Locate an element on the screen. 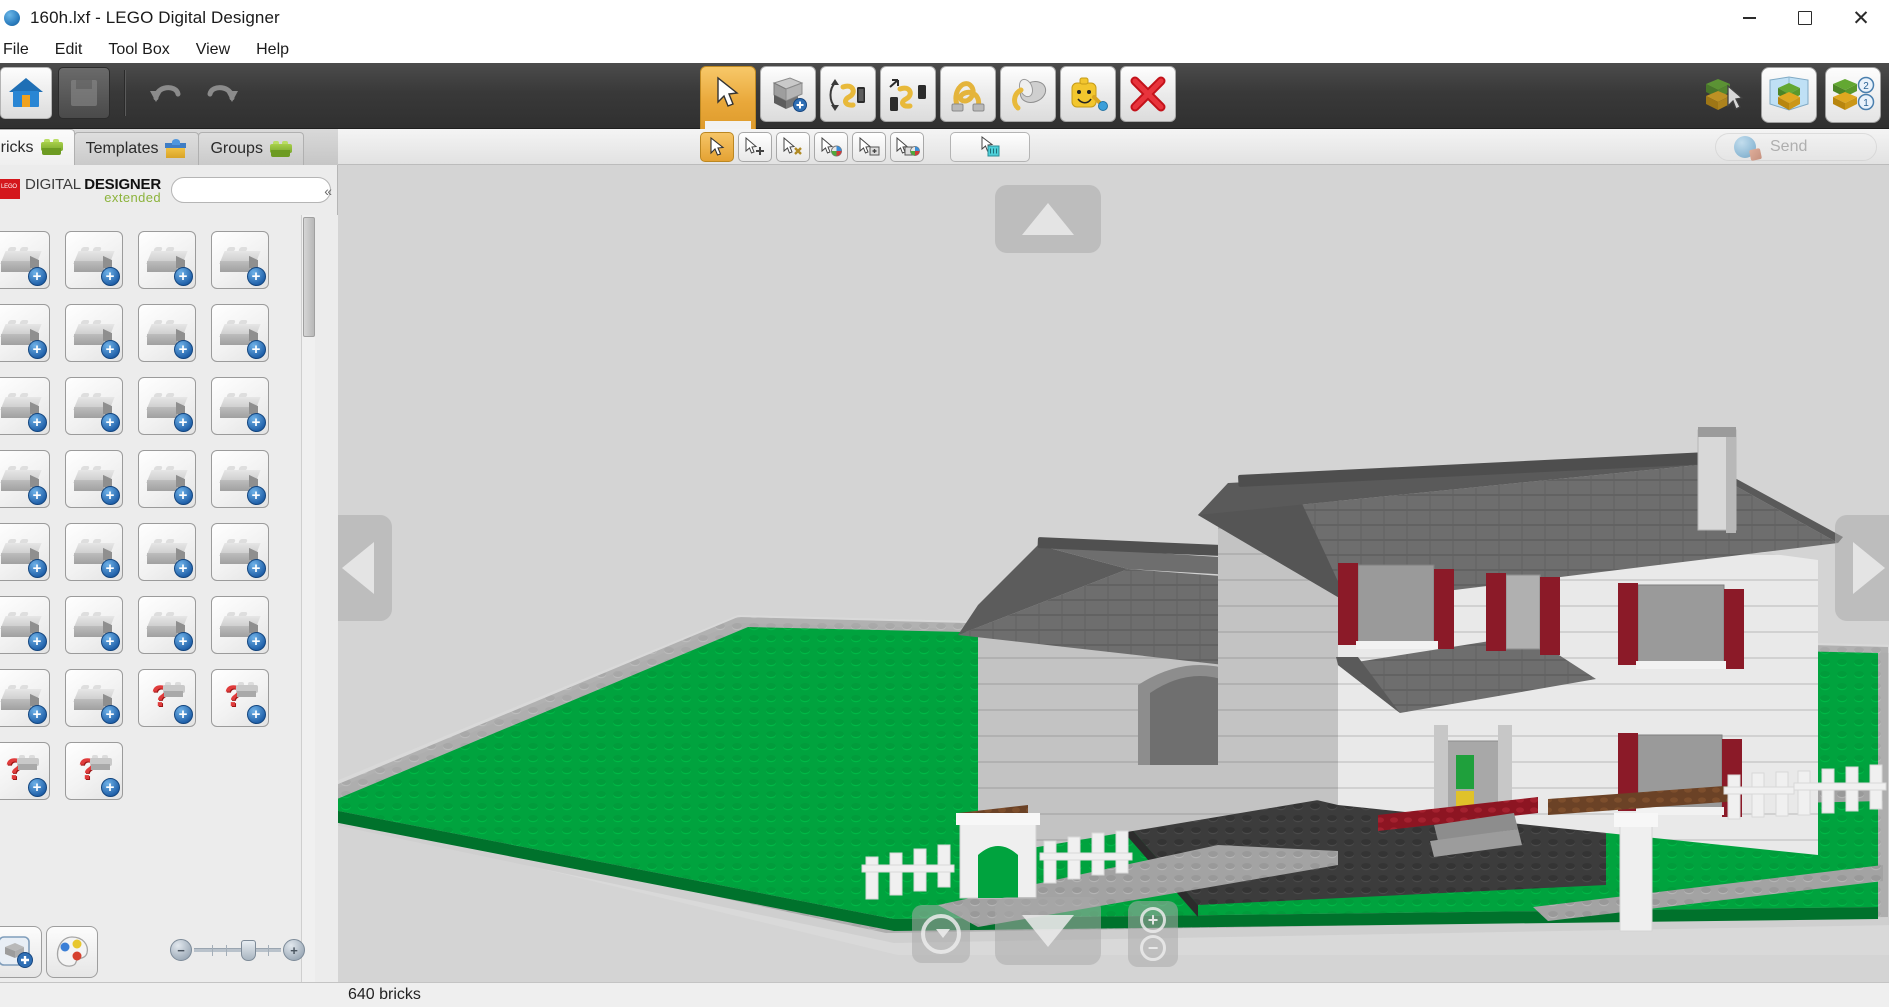  palette-zoom-in-button: + is located at coordinates (294, 950).